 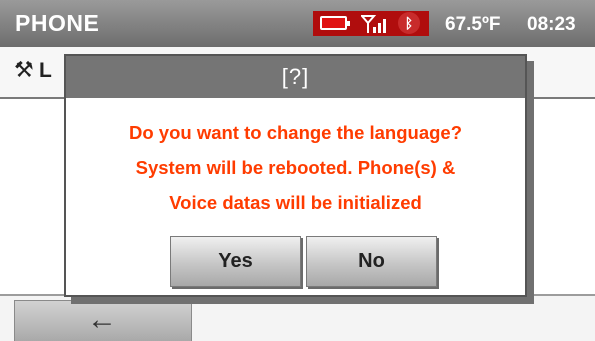 What do you see at coordinates (409, 23) in the screenshot?
I see `bluetooth-icon: ᛒ` at bounding box center [409, 23].